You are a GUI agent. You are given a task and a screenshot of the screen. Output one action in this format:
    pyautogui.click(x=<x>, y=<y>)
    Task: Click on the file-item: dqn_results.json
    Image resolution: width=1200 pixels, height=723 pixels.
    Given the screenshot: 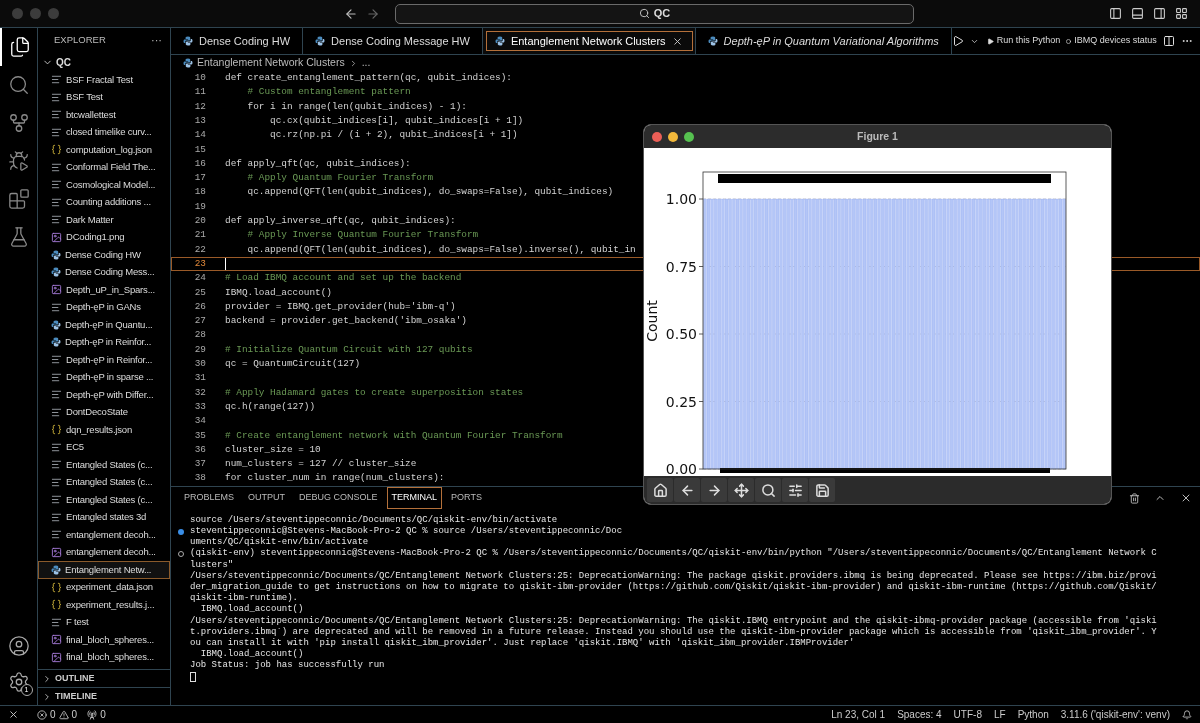 What is the action you would take?
    pyautogui.click(x=104, y=430)
    